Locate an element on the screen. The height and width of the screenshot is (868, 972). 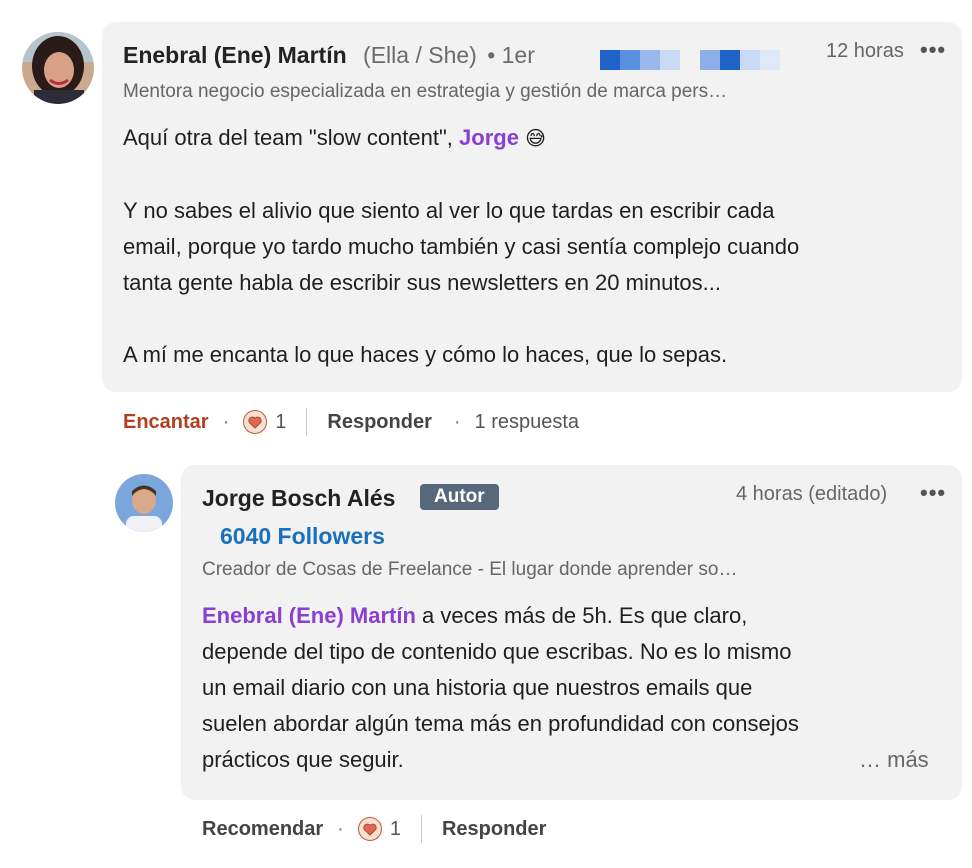
recommend-button: Recomendar is located at coordinates (262, 829).